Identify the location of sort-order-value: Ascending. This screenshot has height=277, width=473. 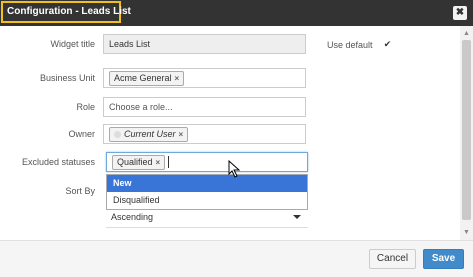
(132, 217).